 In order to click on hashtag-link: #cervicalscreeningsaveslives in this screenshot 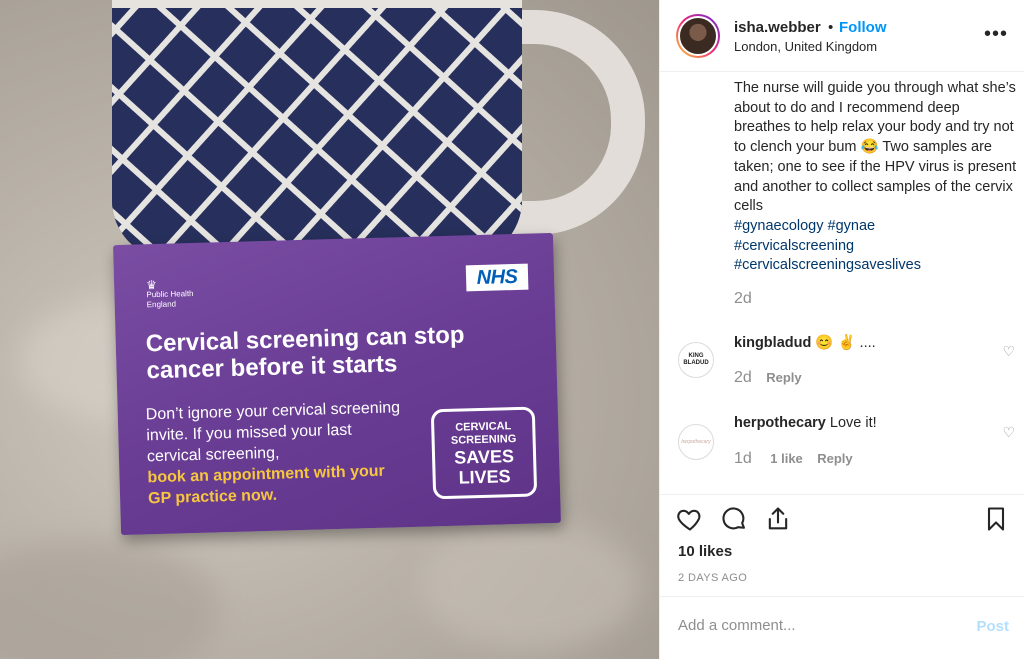, I will do `click(876, 266)`.